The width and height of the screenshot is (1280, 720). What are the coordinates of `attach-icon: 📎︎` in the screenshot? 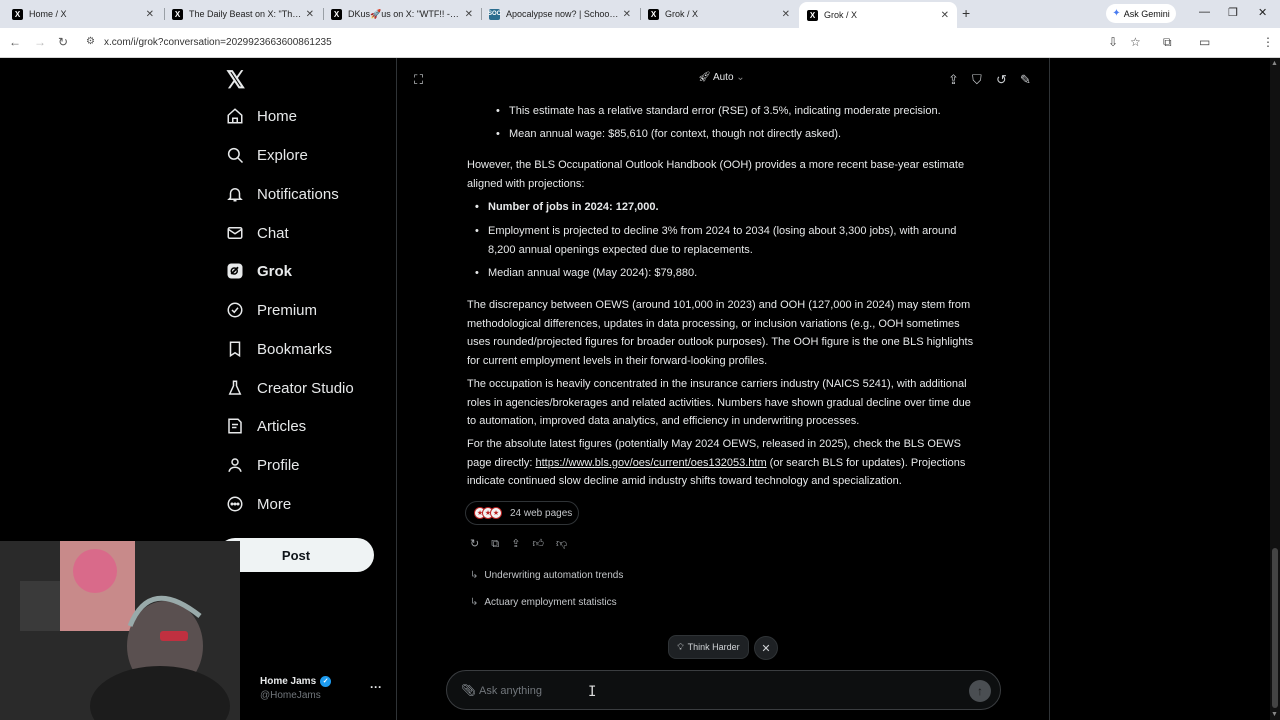 It's located at (468, 690).